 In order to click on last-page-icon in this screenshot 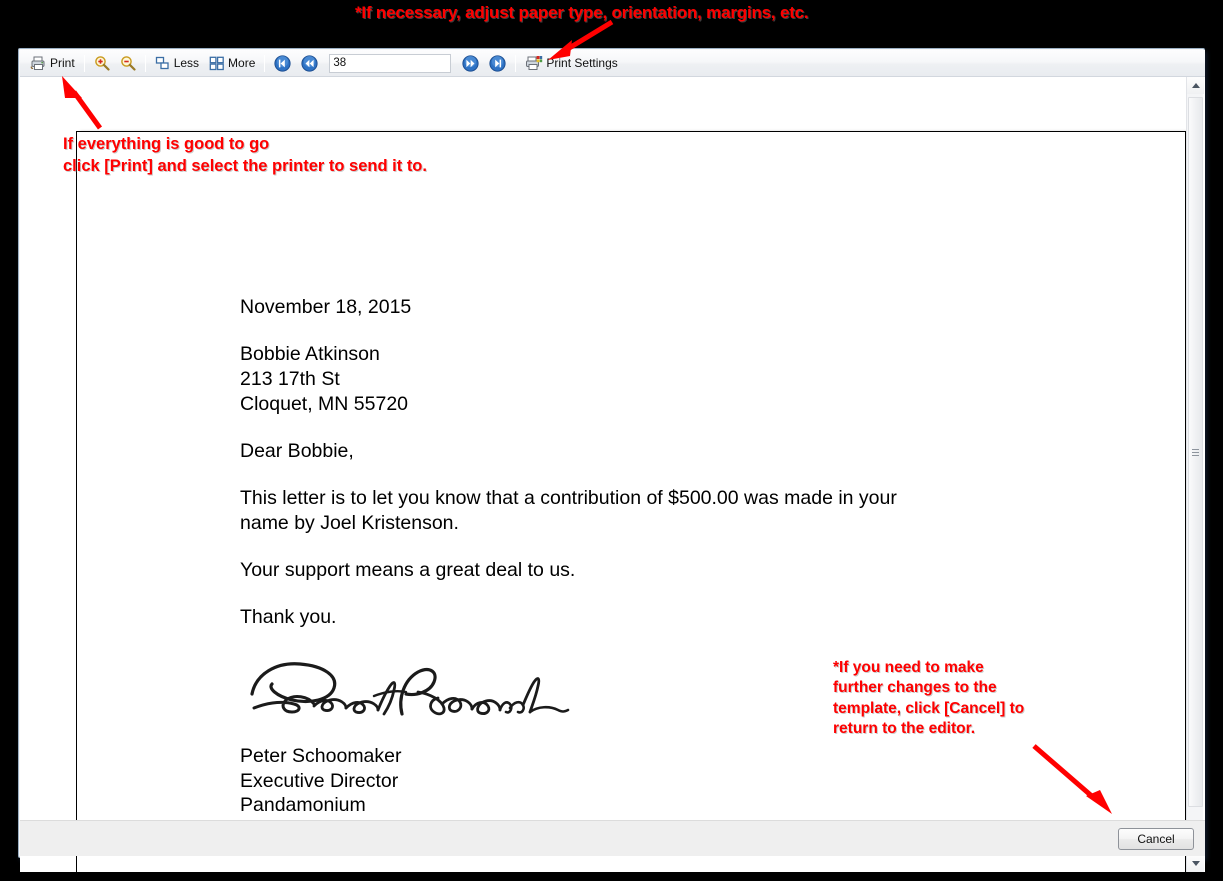, I will do `click(497, 63)`.